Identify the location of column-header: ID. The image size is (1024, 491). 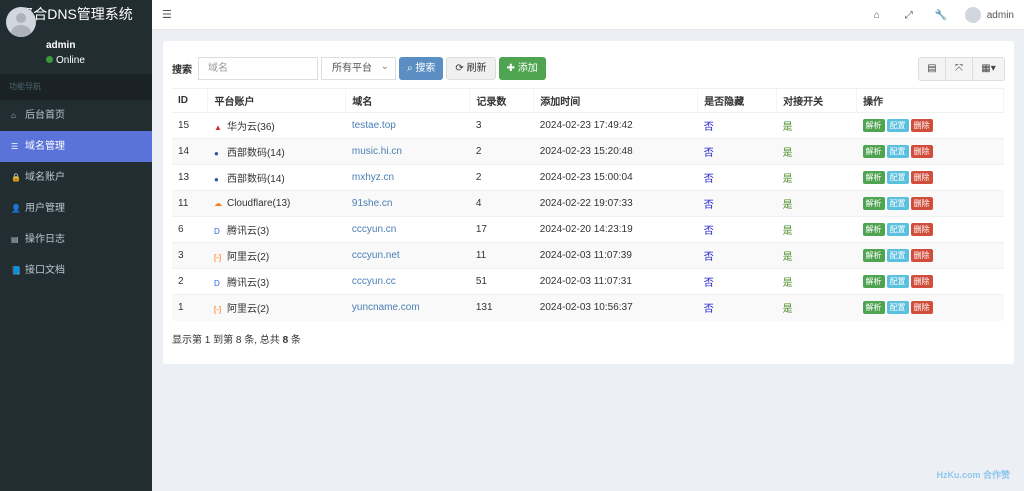
(190, 100).